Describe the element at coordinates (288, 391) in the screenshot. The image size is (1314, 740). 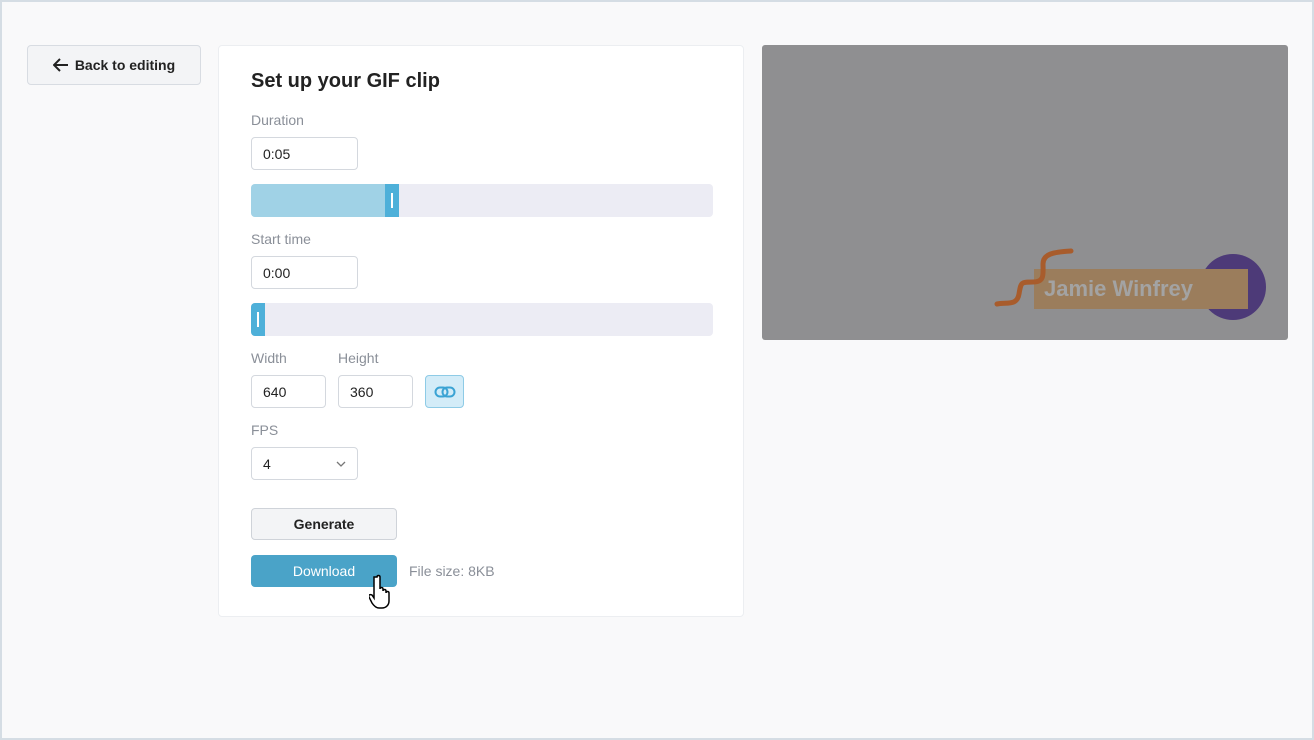
I see `width-input: 640` at that location.